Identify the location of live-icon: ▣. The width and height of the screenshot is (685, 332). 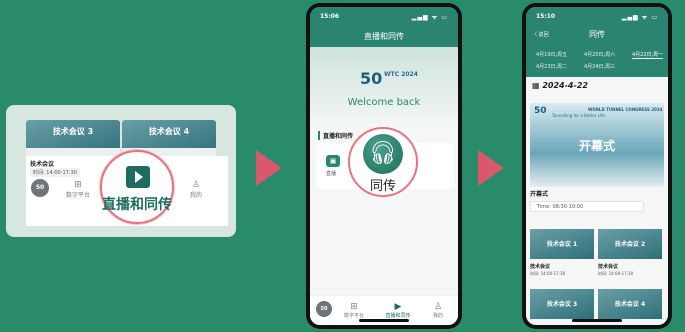
(333, 161).